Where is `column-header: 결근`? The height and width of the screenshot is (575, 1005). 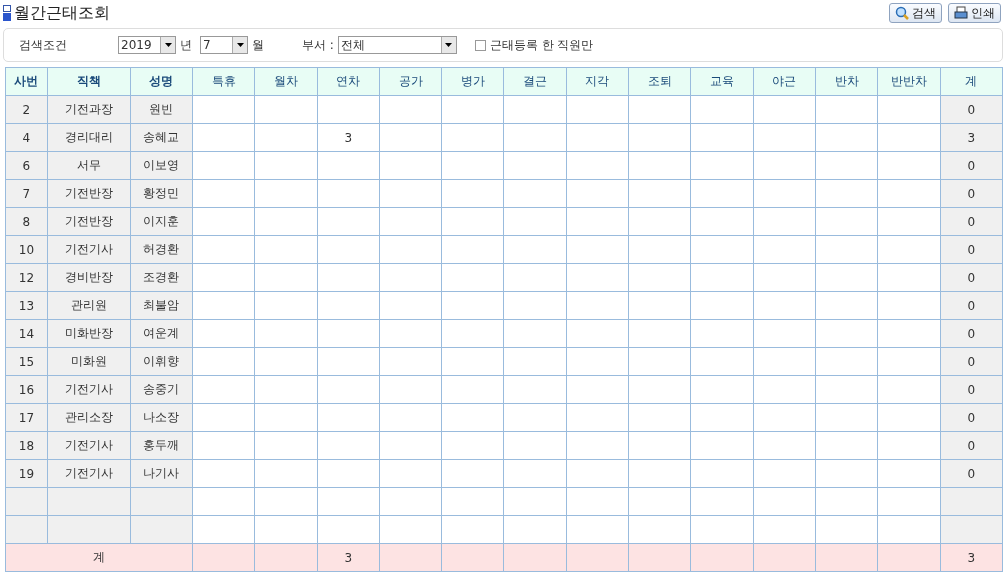
column-header: 결근 is located at coordinates (535, 81).